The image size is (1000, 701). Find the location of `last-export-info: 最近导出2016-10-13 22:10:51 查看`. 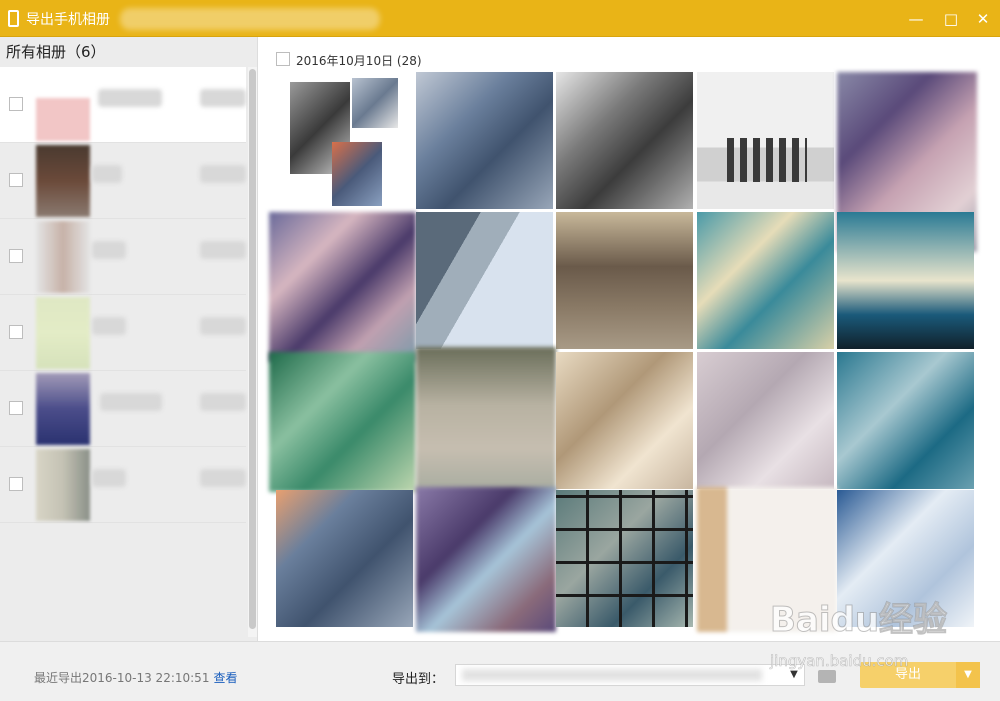

last-export-info: 最近导出2016-10-13 22:10:51 查看 is located at coordinates (135, 677).